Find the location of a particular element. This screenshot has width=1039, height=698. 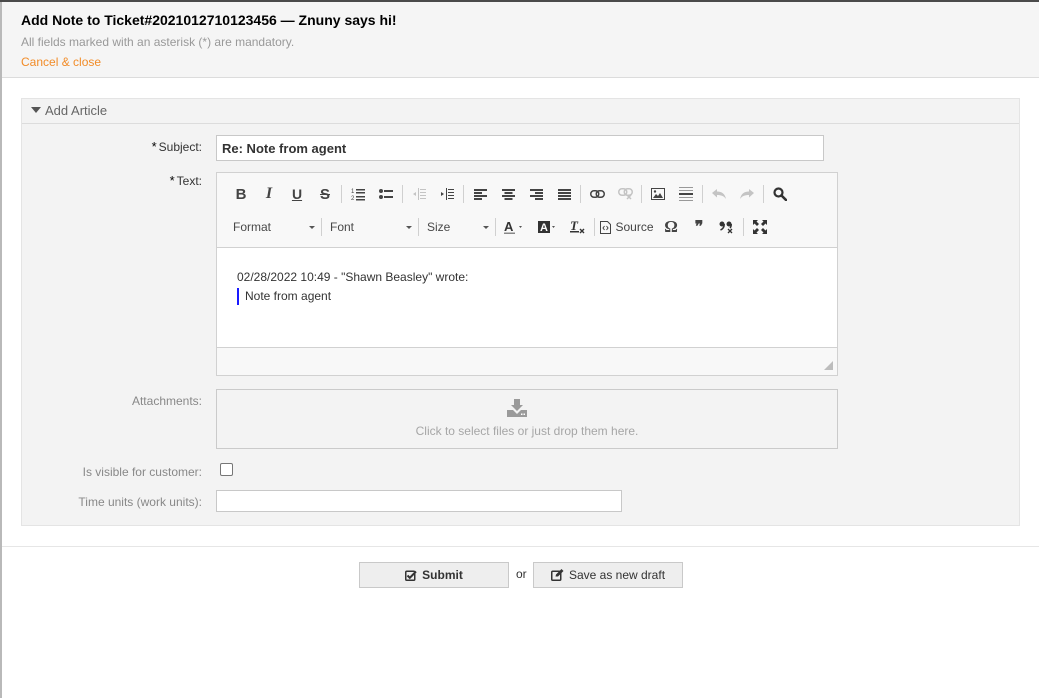

increase-indent-button is located at coordinates (447, 194).